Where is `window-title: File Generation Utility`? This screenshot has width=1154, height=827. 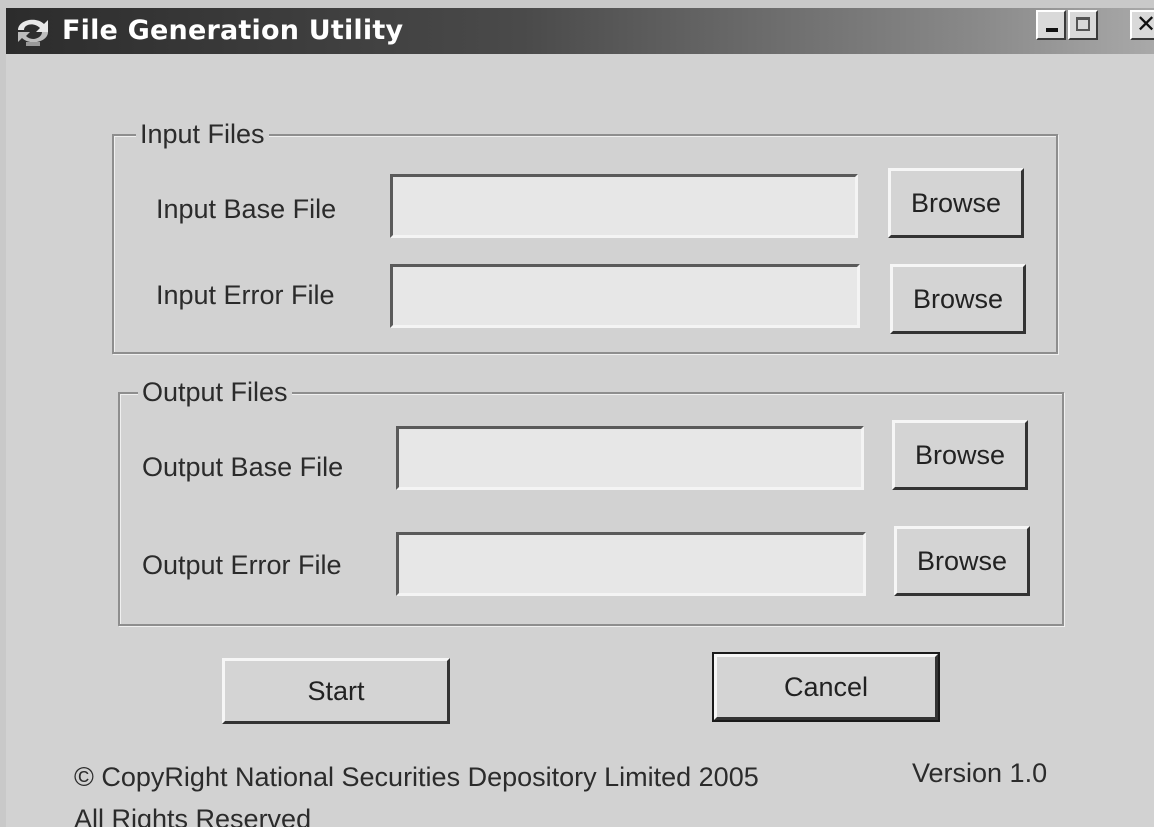 window-title: File Generation Utility is located at coordinates (233, 30).